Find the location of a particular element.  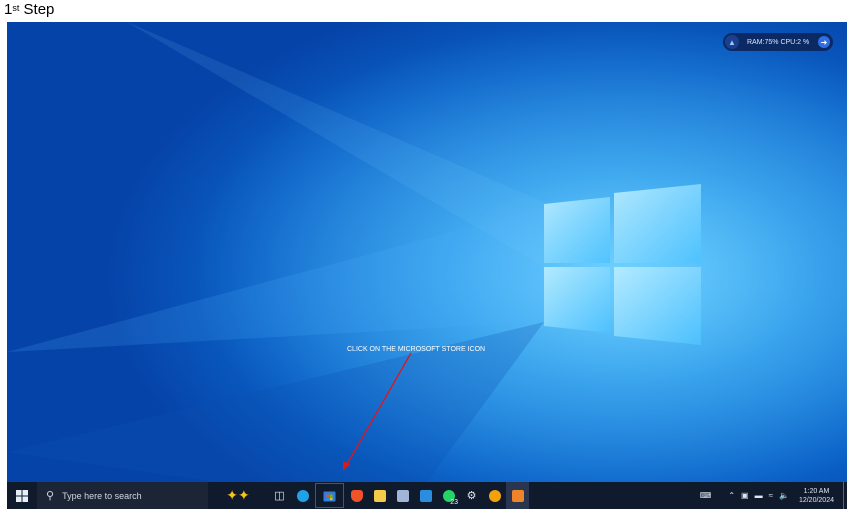

system-tray: ⌨ ⌃ ▣ ▬ ≈ 🔈 1:20 AM 12/20/2024 is located at coordinates (772, 495).